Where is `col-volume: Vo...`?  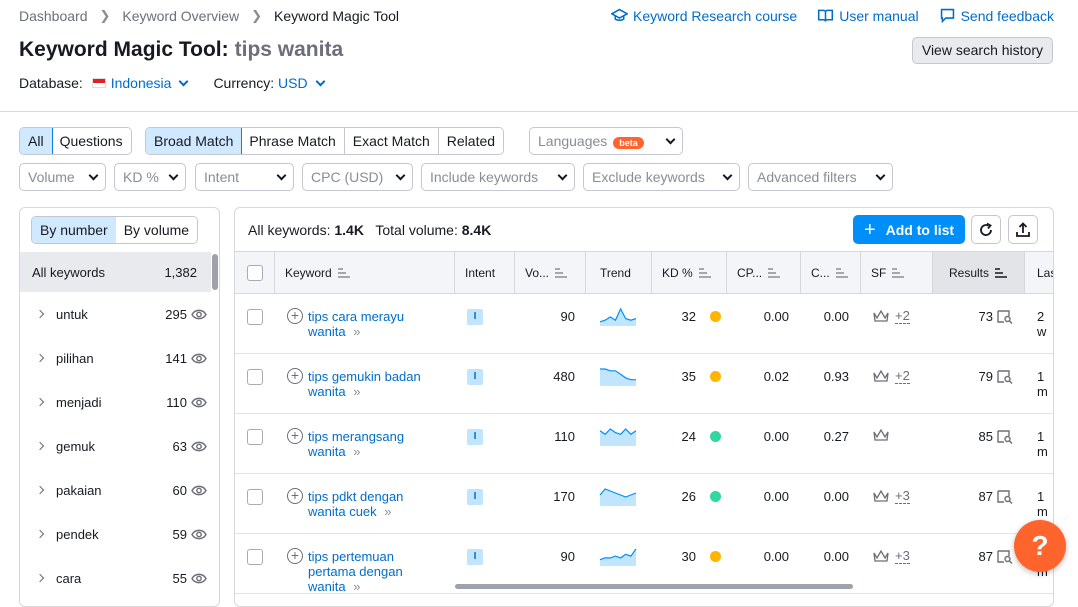 col-volume: Vo... is located at coordinates (550, 272).